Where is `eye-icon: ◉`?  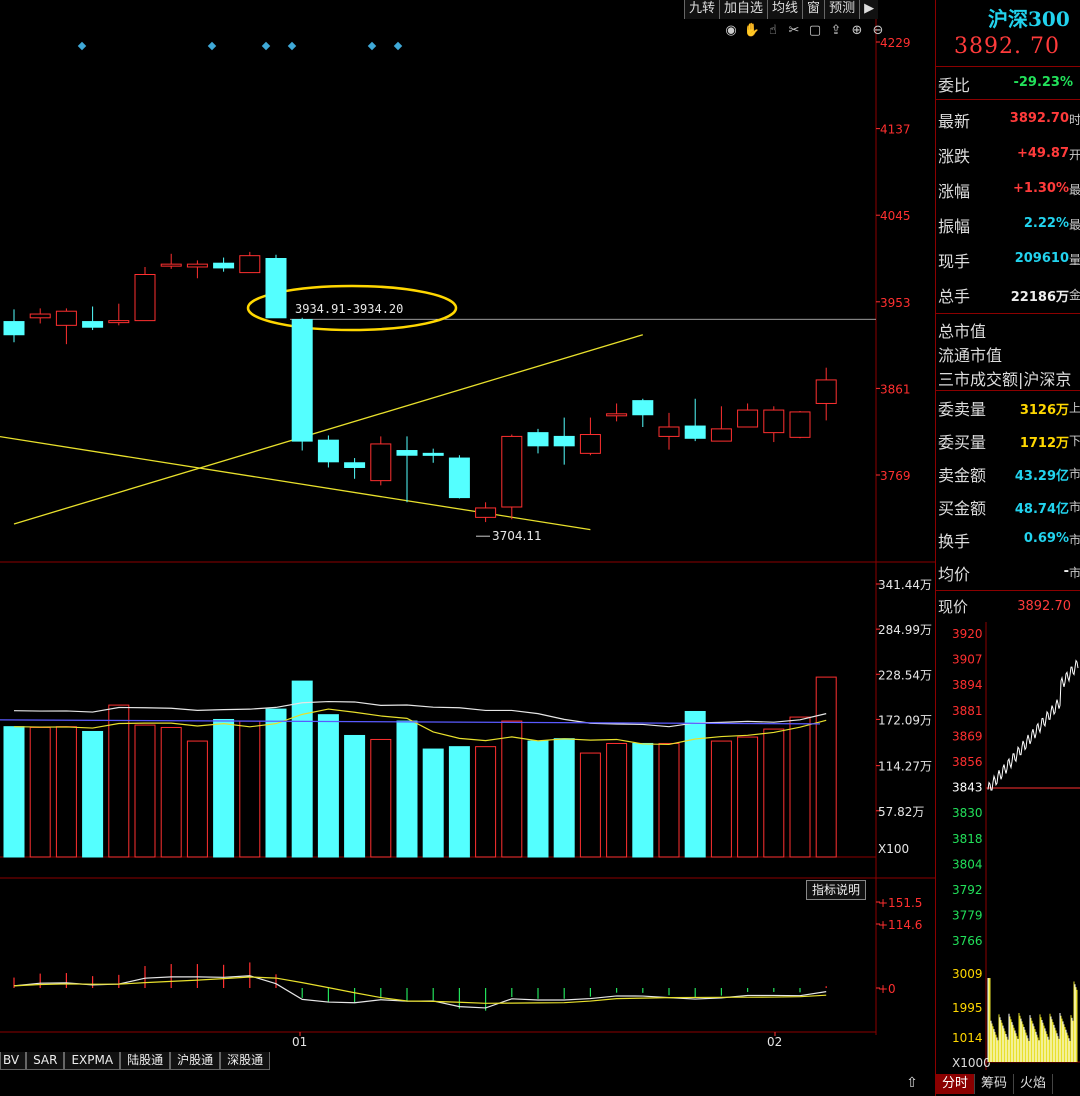 eye-icon: ◉ is located at coordinates (731, 31).